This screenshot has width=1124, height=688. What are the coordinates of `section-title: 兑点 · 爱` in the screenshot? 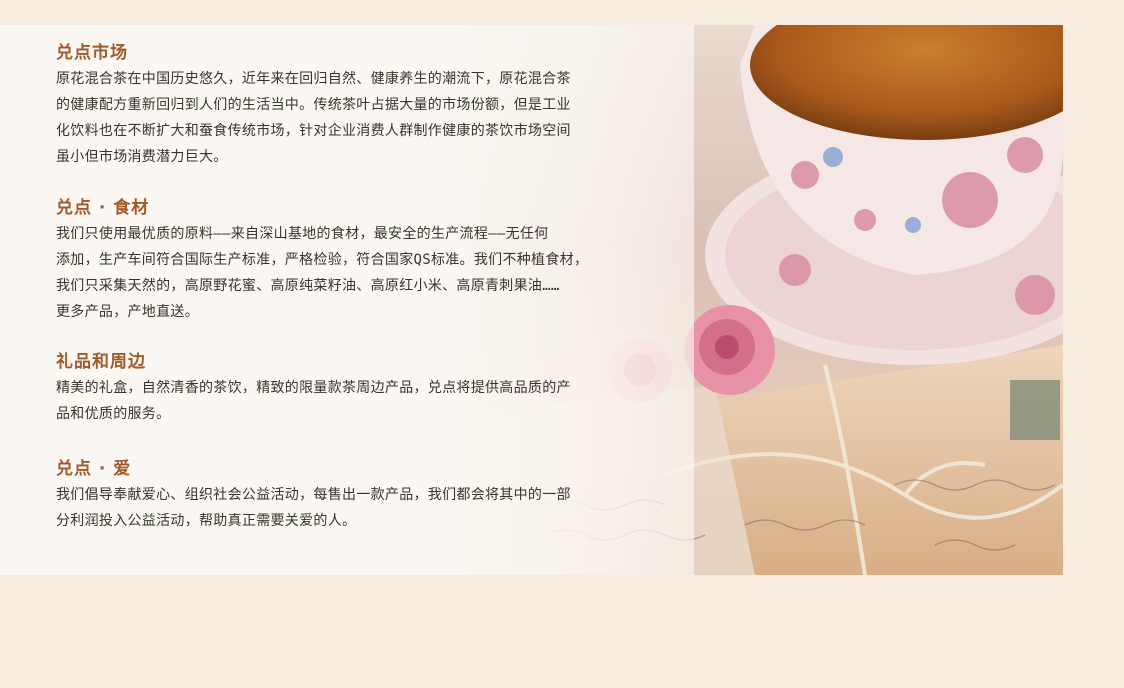 It's located at (94, 469).